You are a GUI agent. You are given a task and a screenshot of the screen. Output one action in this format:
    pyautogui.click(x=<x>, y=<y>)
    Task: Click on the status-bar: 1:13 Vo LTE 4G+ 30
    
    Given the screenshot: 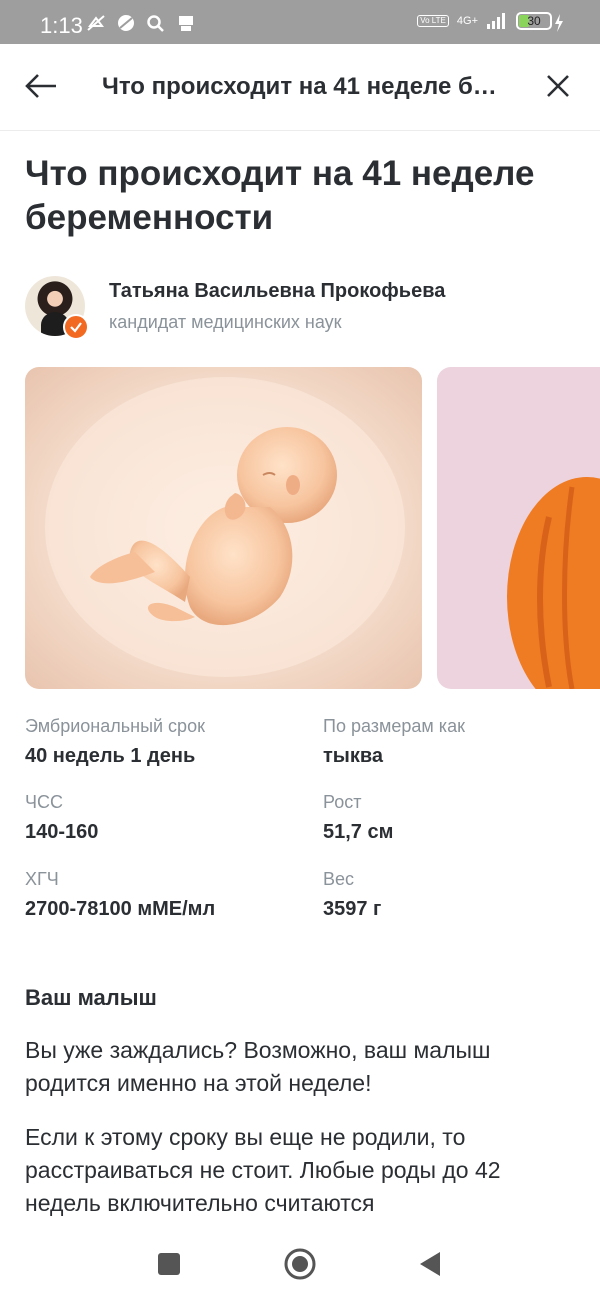 What is the action you would take?
    pyautogui.click(x=300, y=22)
    